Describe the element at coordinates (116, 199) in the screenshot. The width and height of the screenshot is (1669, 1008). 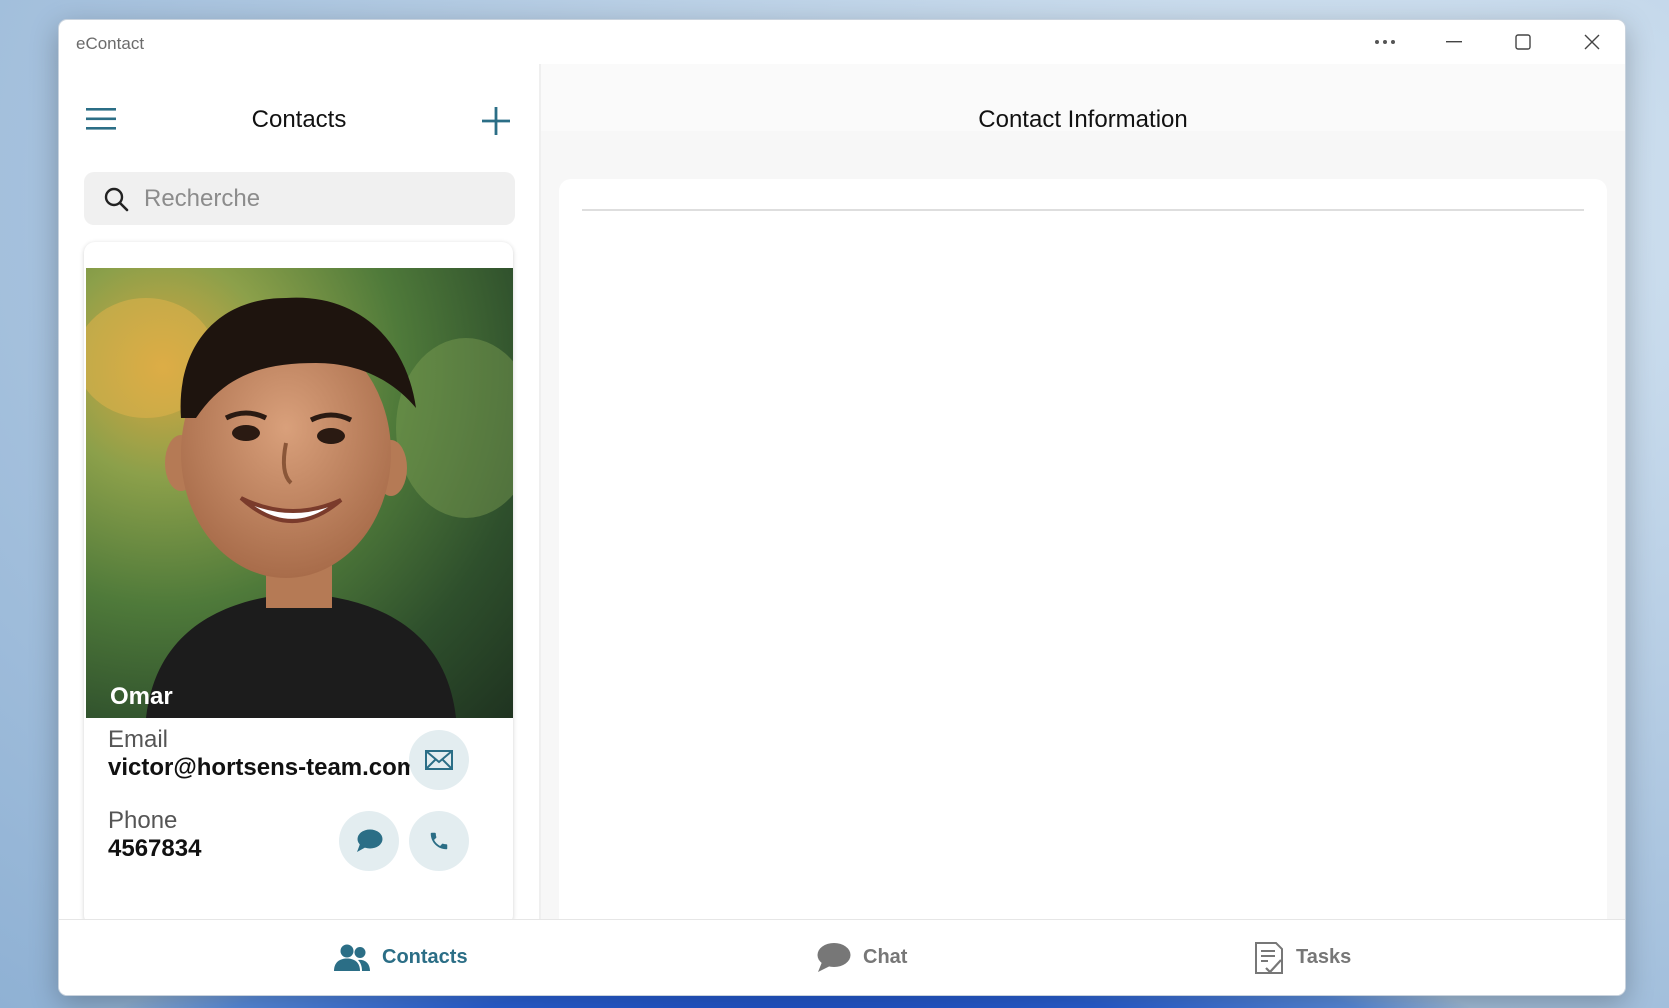
I see `search-icon` at that location.